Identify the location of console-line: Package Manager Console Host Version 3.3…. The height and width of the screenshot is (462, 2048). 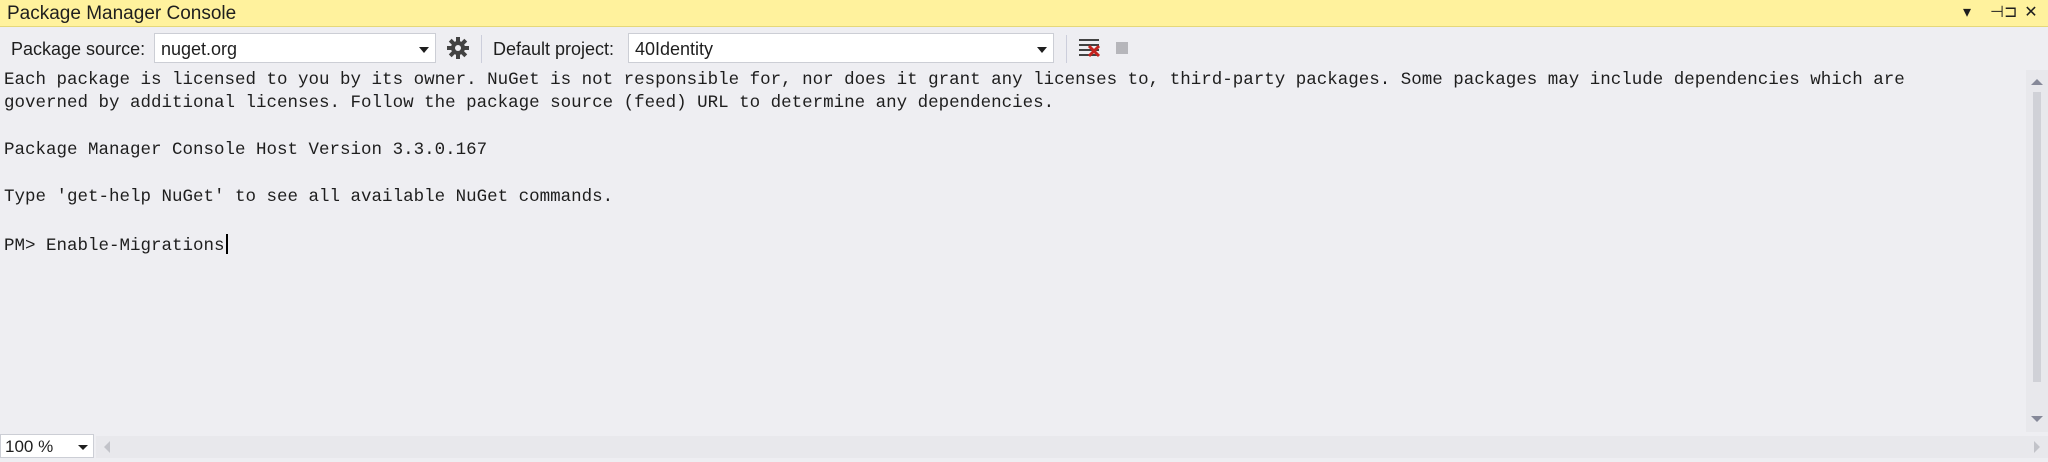
(246, 150).